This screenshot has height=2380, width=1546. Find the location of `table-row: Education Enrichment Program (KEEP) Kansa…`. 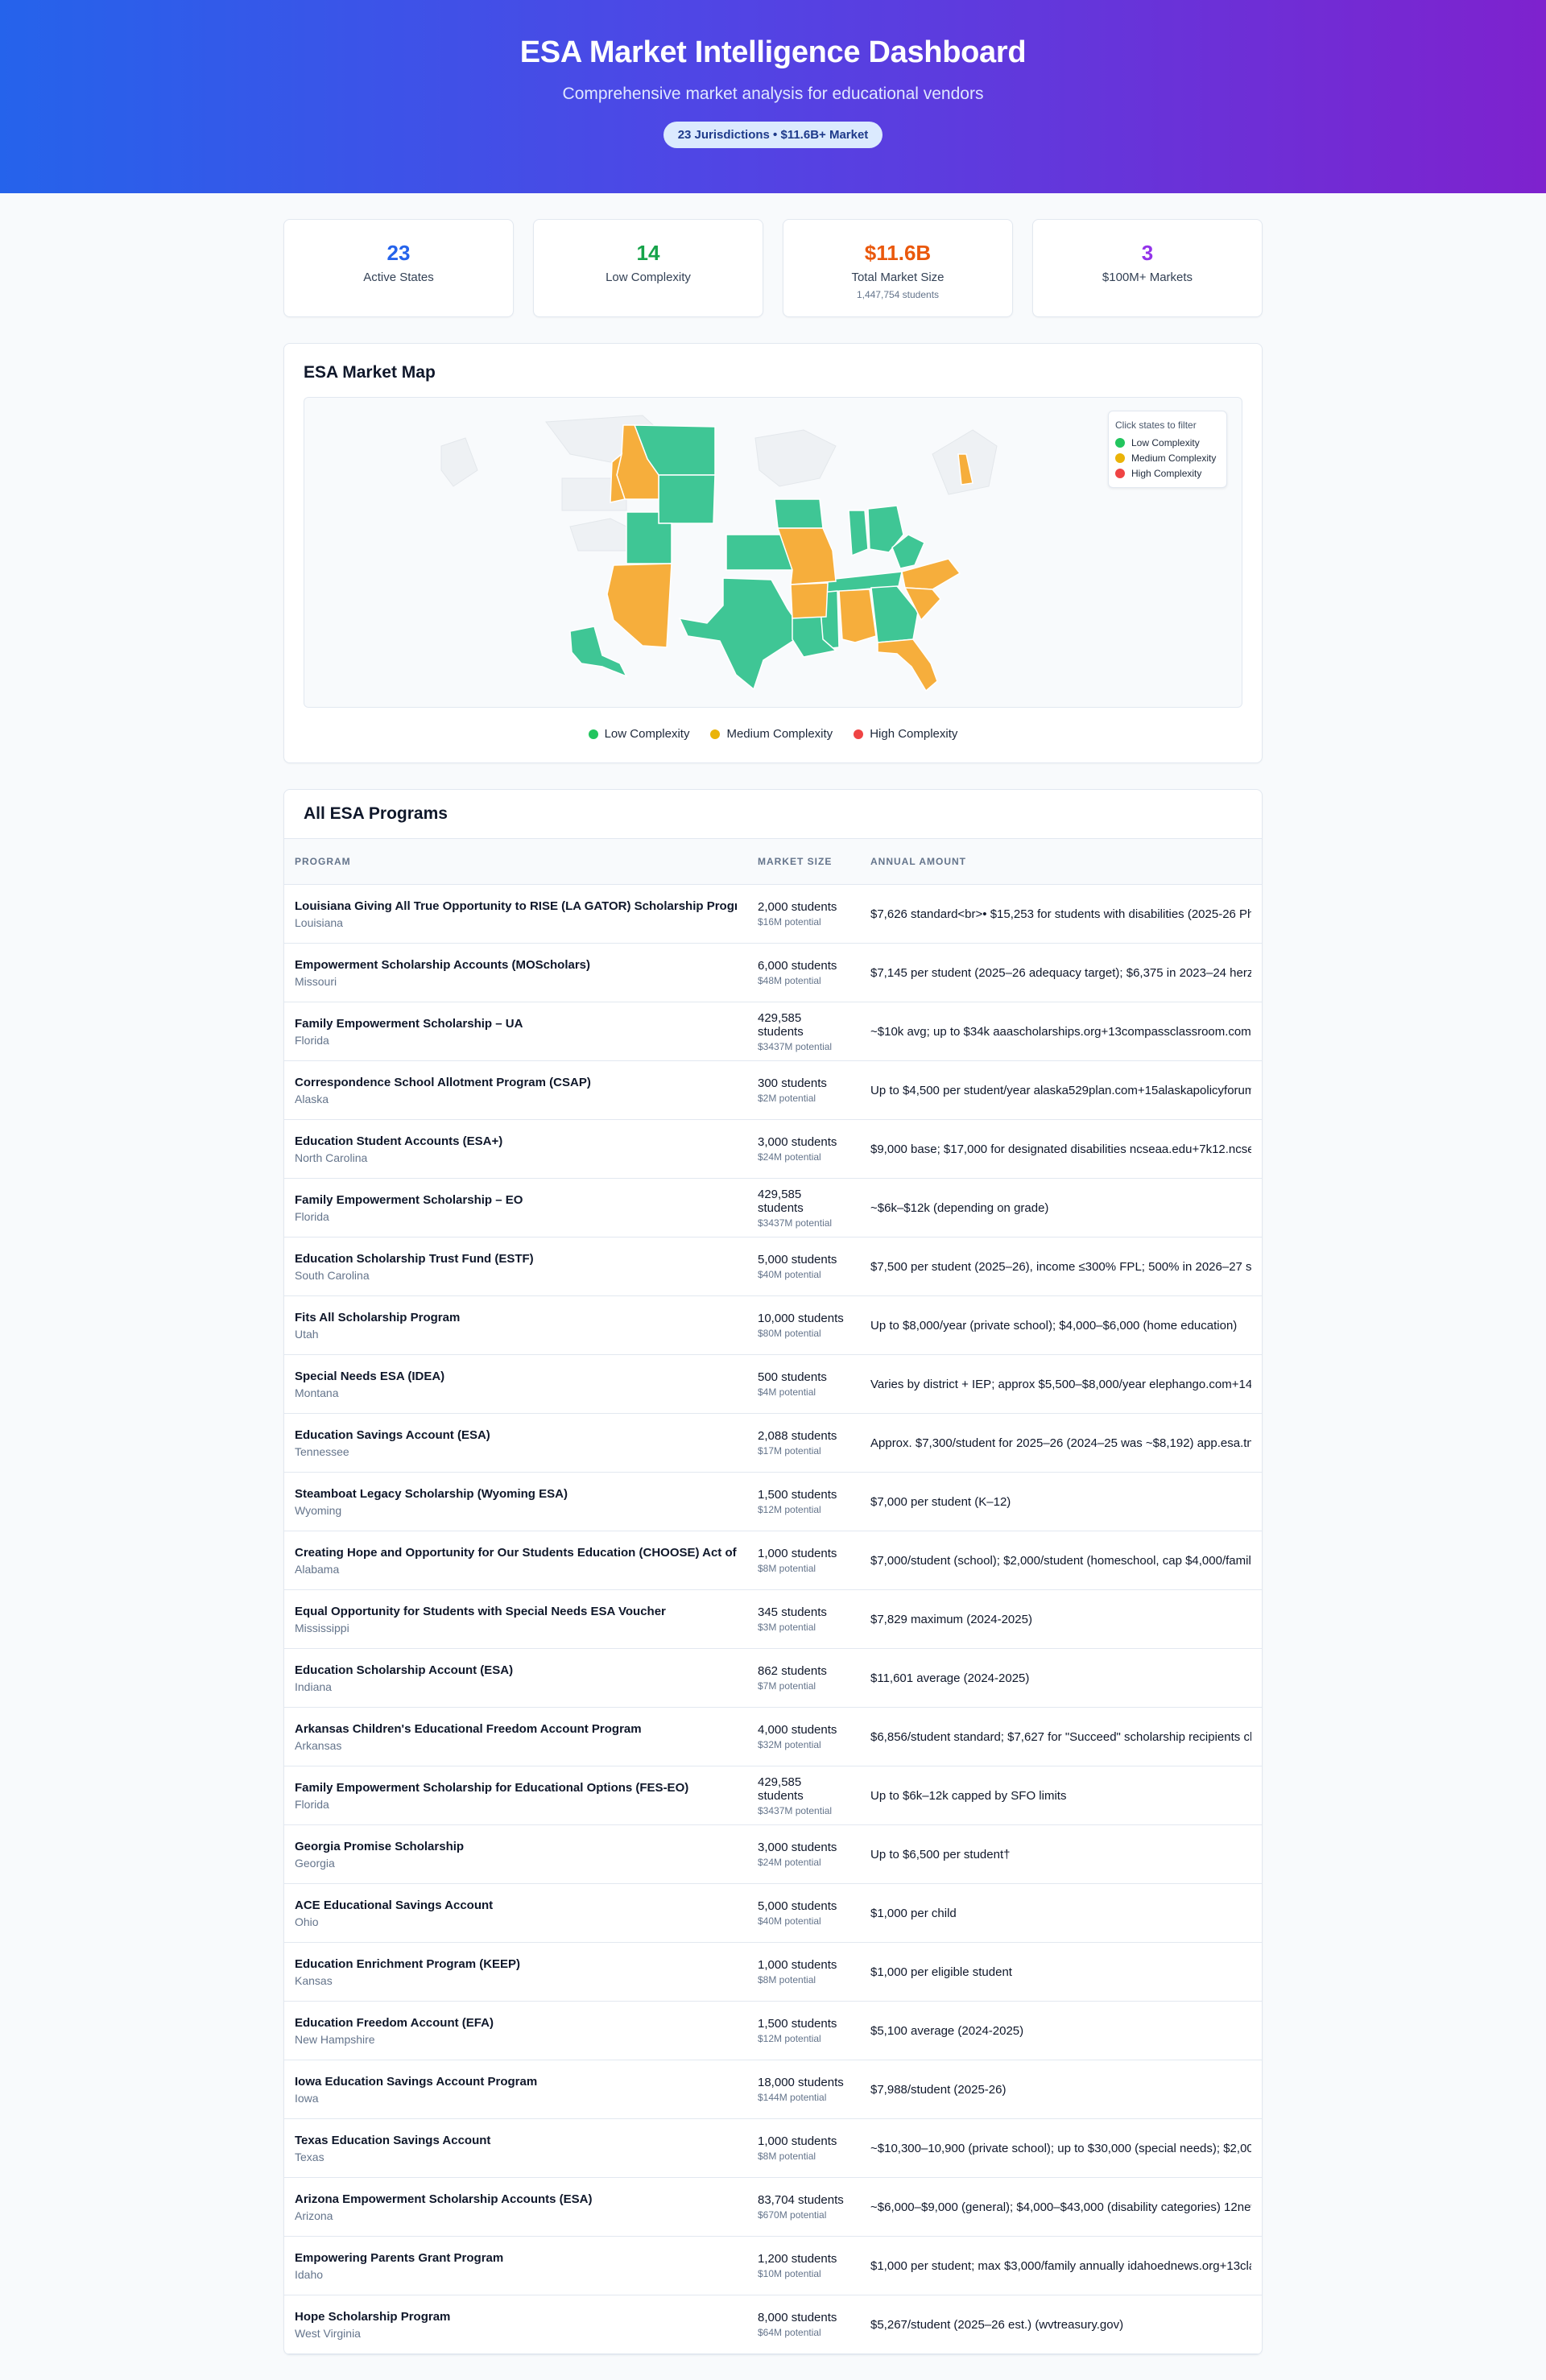

table-row: Education Enrichment Program (KEEP) Kansa… is located at coordinates (773, 1972).